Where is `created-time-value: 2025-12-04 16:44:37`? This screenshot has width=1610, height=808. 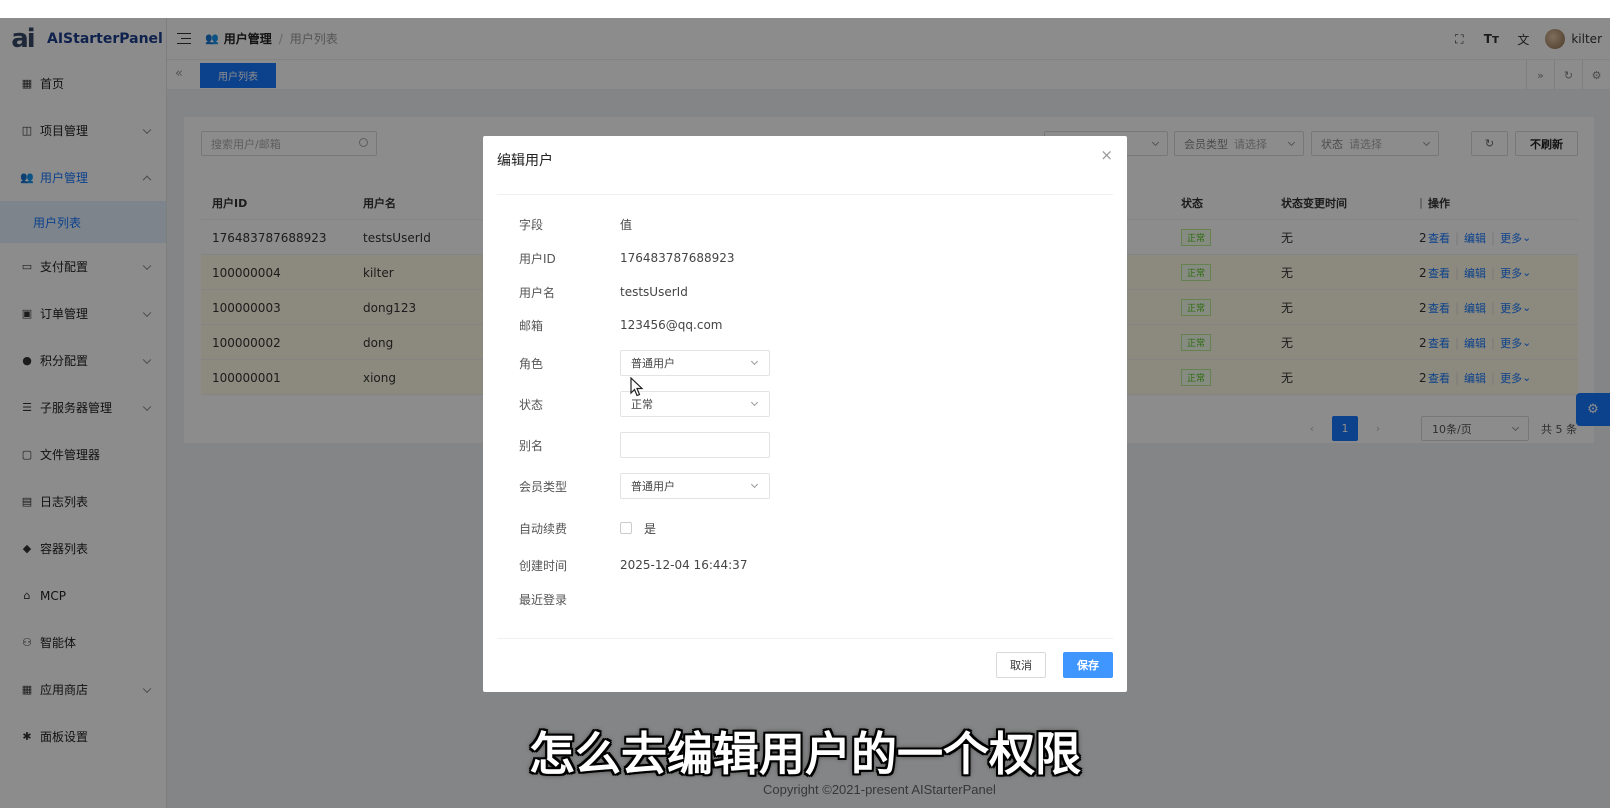 created-time-value: 2025-12-04 16:44:37 is located at coordinates (684, 565).